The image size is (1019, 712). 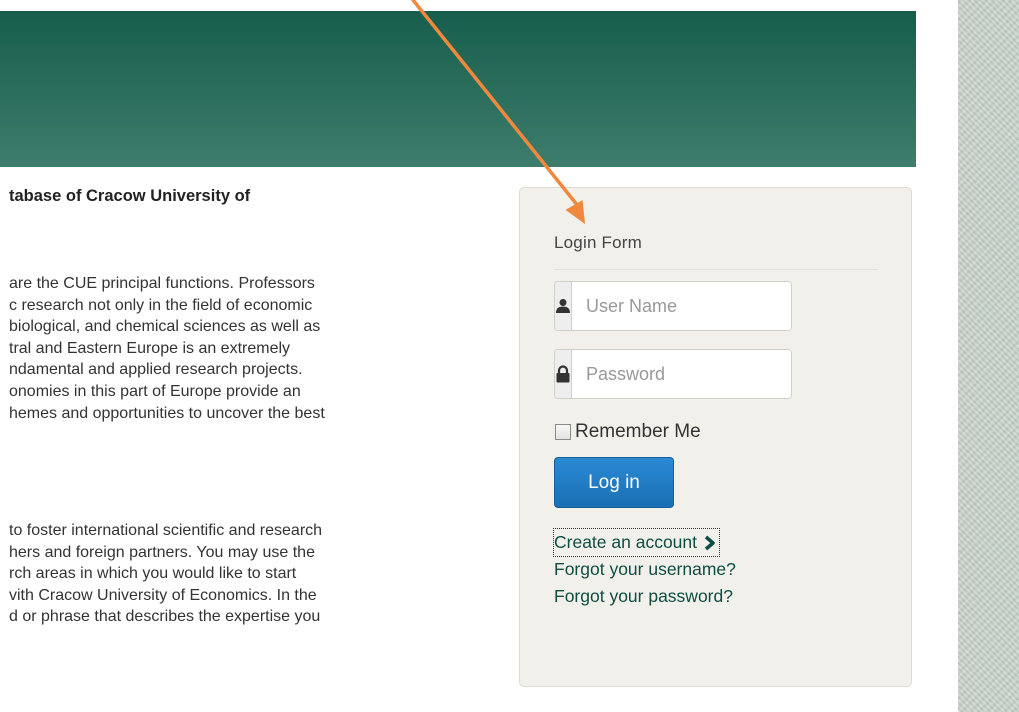 I want to click on remember-me-checkbox, so click(x=563, y=432).